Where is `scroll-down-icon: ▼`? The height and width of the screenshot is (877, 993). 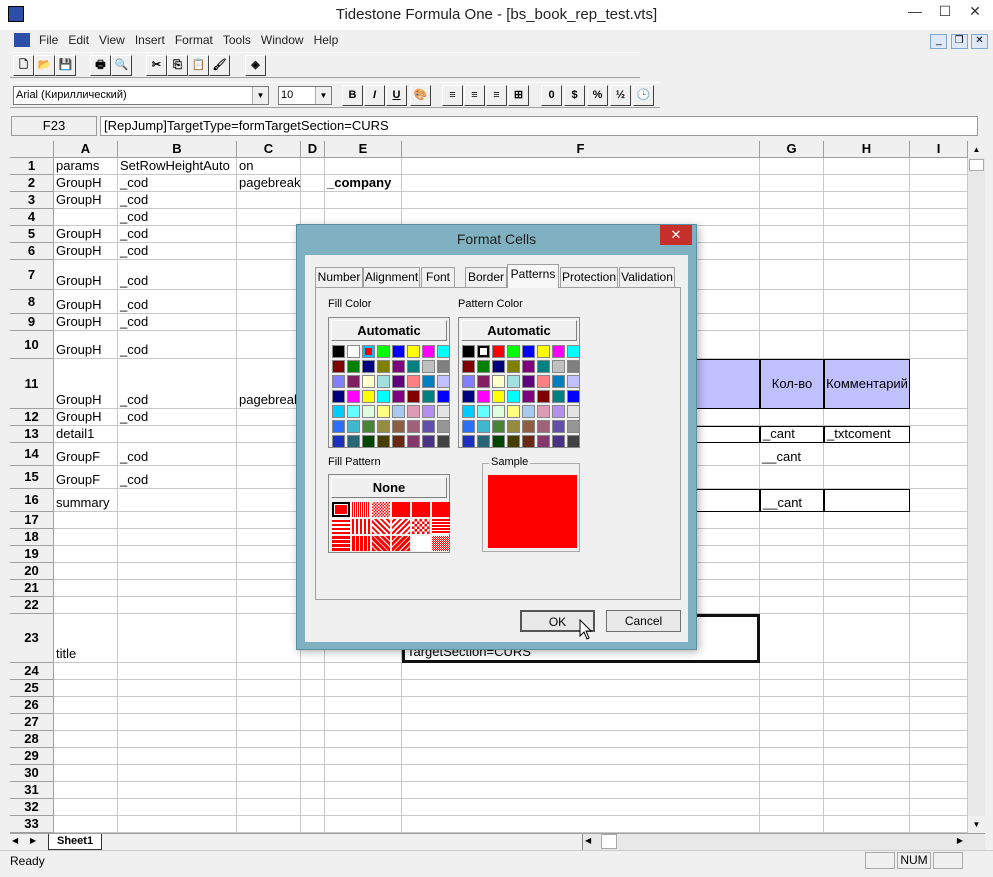
scroll-down-icon: ▼ is located at coordinates (976, 824).